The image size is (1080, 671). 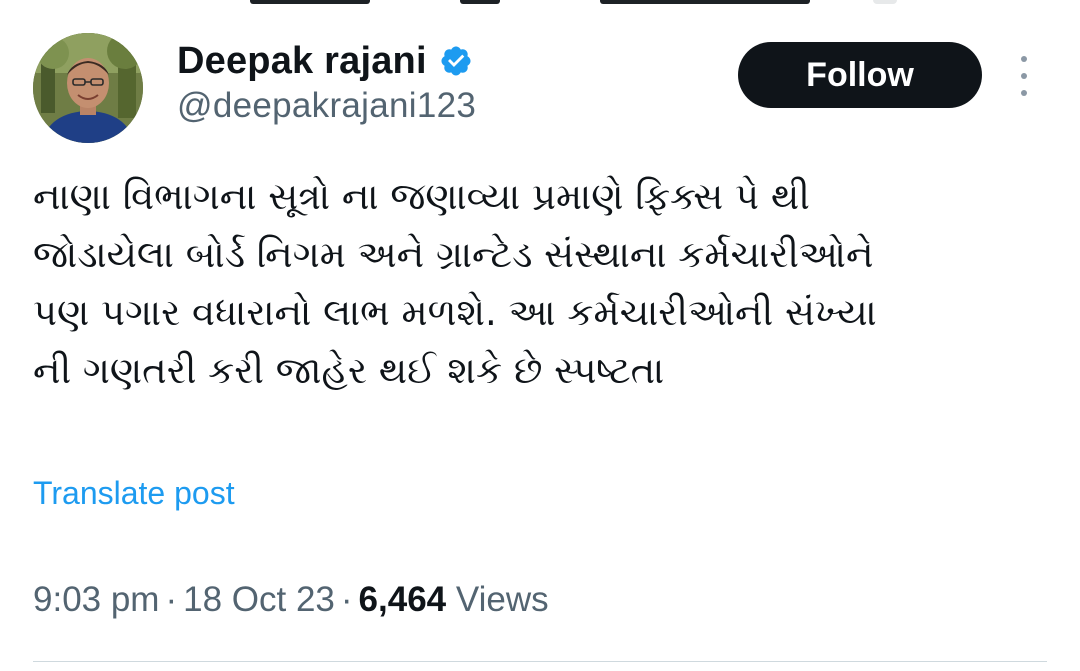 I want to click on avatar-photo, so click(x=88, y=88).